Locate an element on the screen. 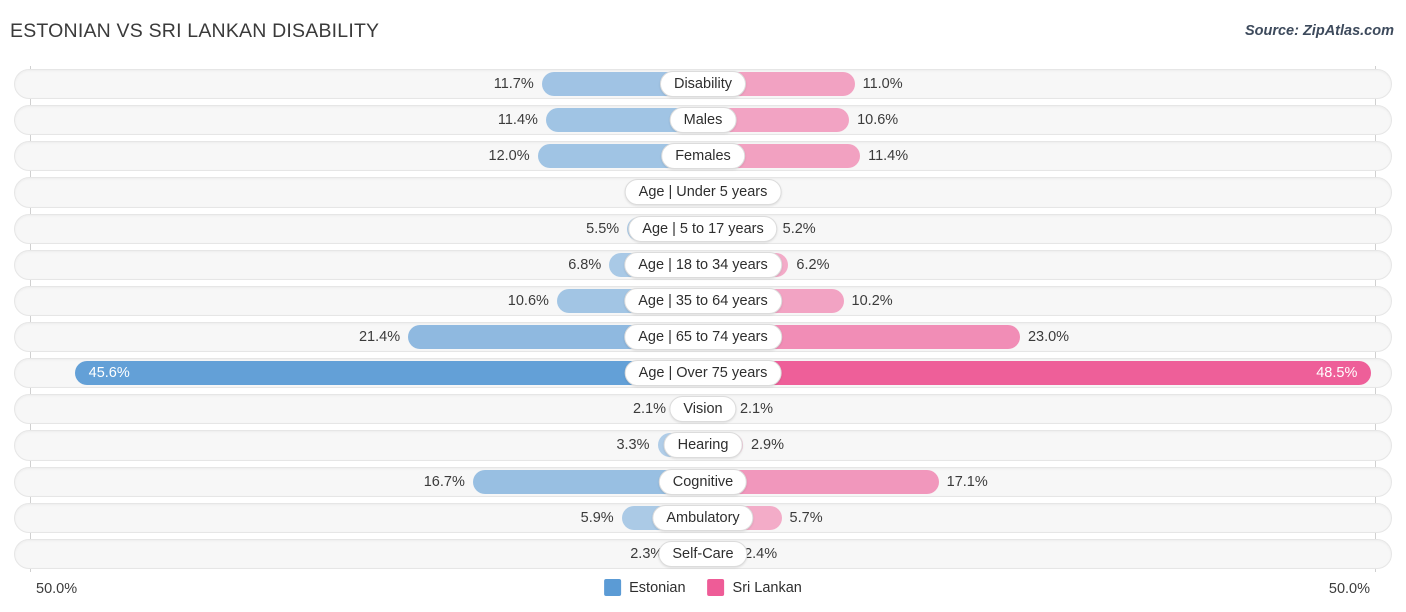 The height and width of the screenshot is (612, 1406). chart-row: 11.4% 10.6% Males is located at coordinates (703, 120).